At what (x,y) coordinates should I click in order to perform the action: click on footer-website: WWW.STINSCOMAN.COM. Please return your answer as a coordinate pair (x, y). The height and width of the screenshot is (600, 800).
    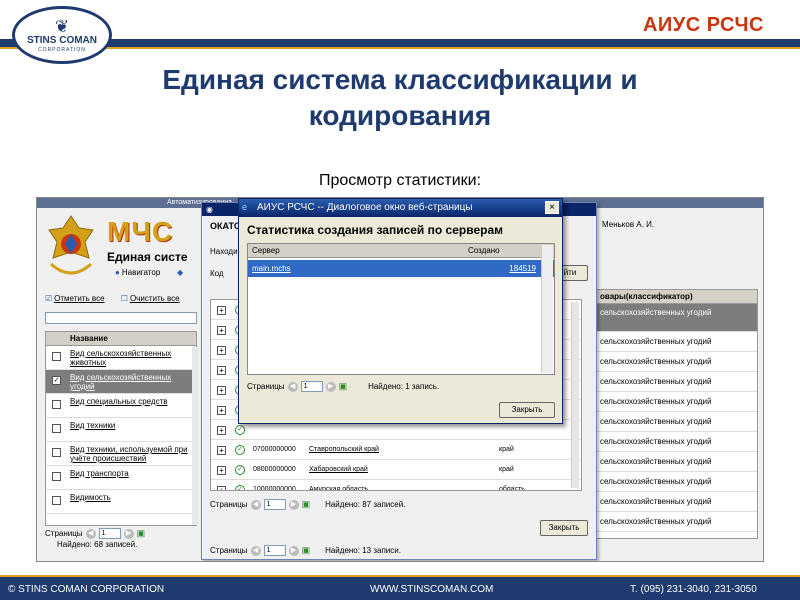
    Looking at the image, I should click on (431, 588).